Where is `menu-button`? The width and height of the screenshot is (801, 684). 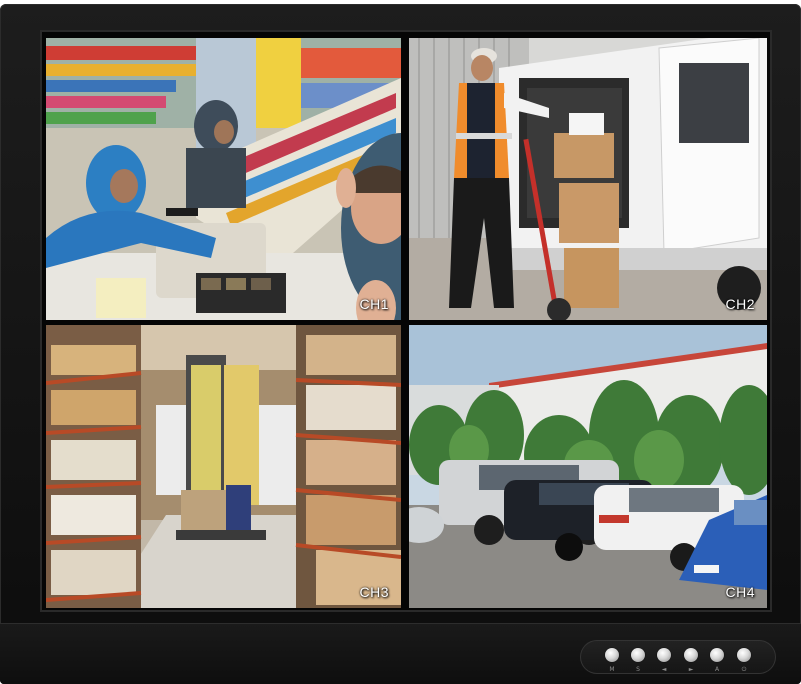 menu-button is located at coordinates (612, 655).